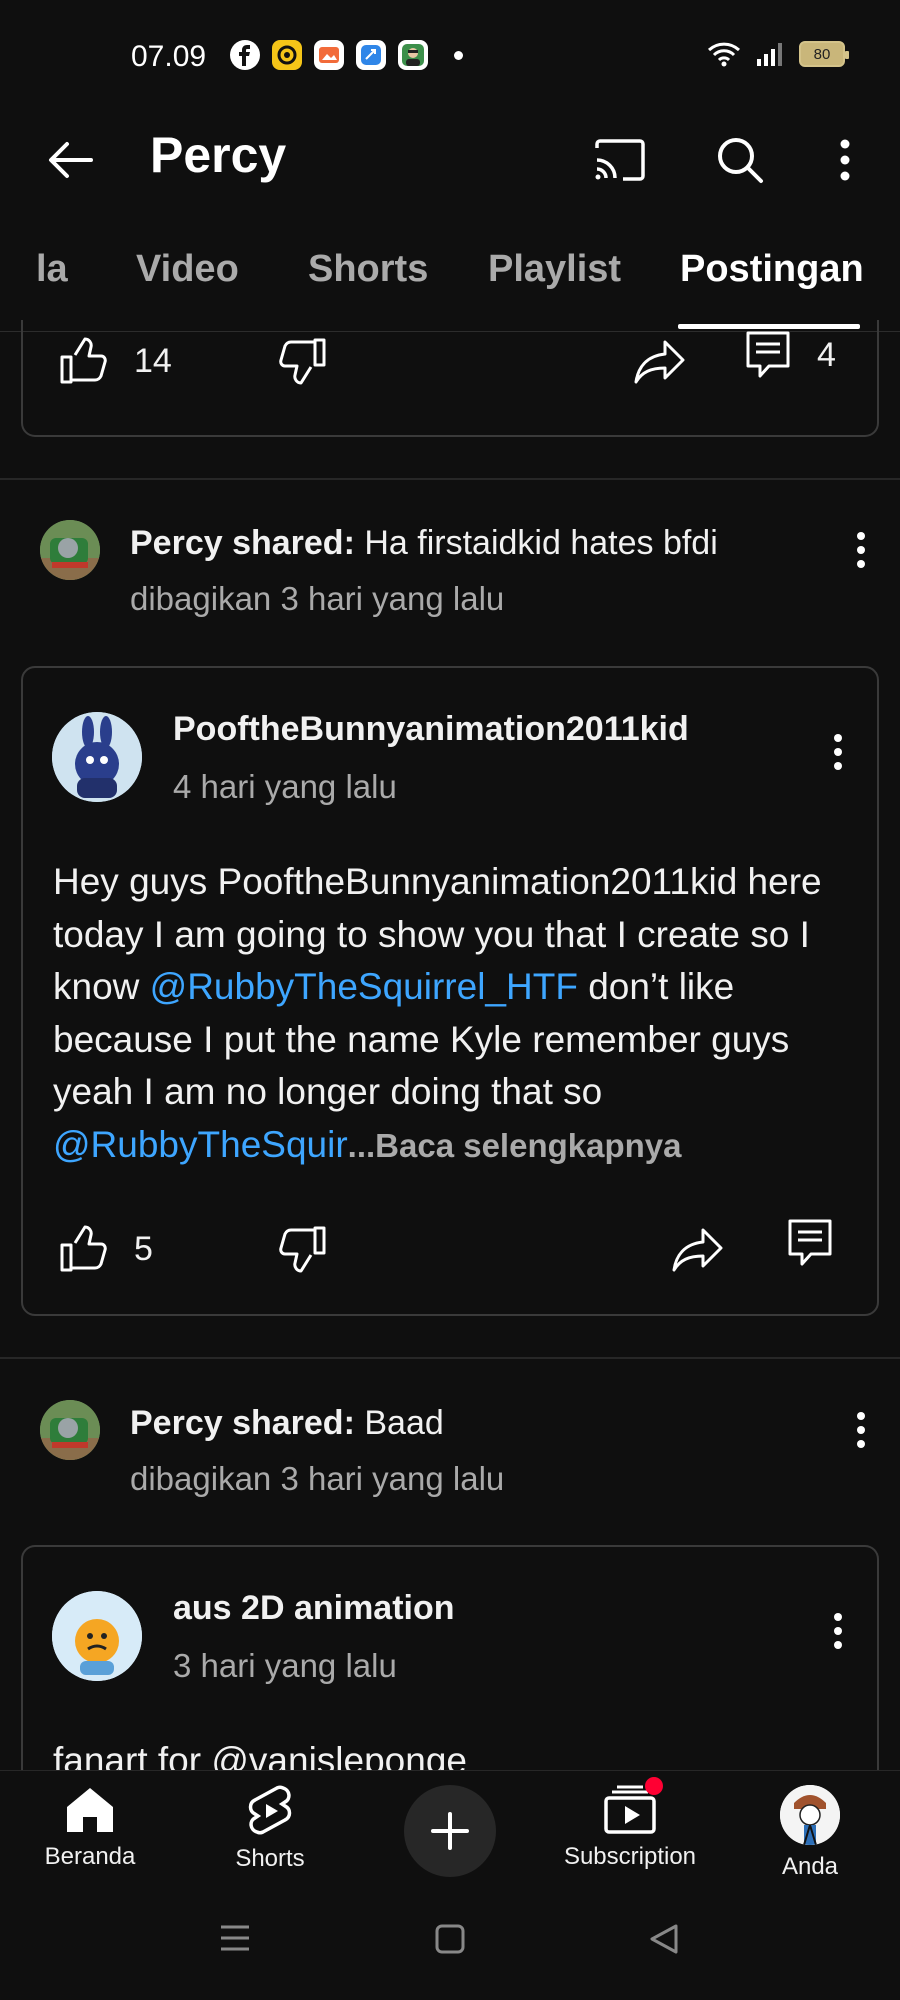  I want to click on like-count: 5, so click(143, 1248).